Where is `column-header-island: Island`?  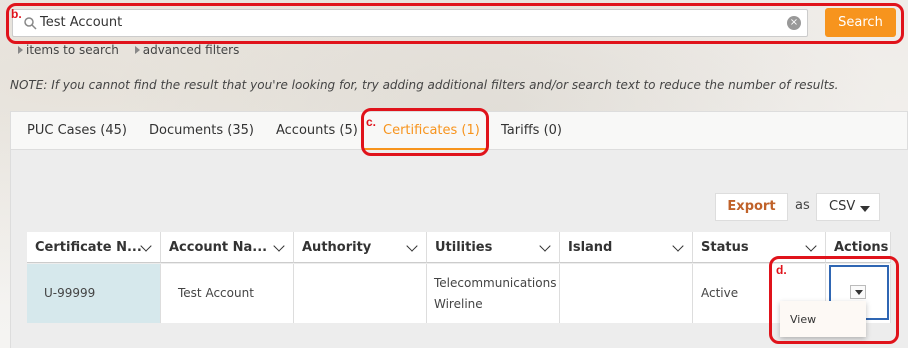 column-header-island: Island is located at coordinates (626, 247).